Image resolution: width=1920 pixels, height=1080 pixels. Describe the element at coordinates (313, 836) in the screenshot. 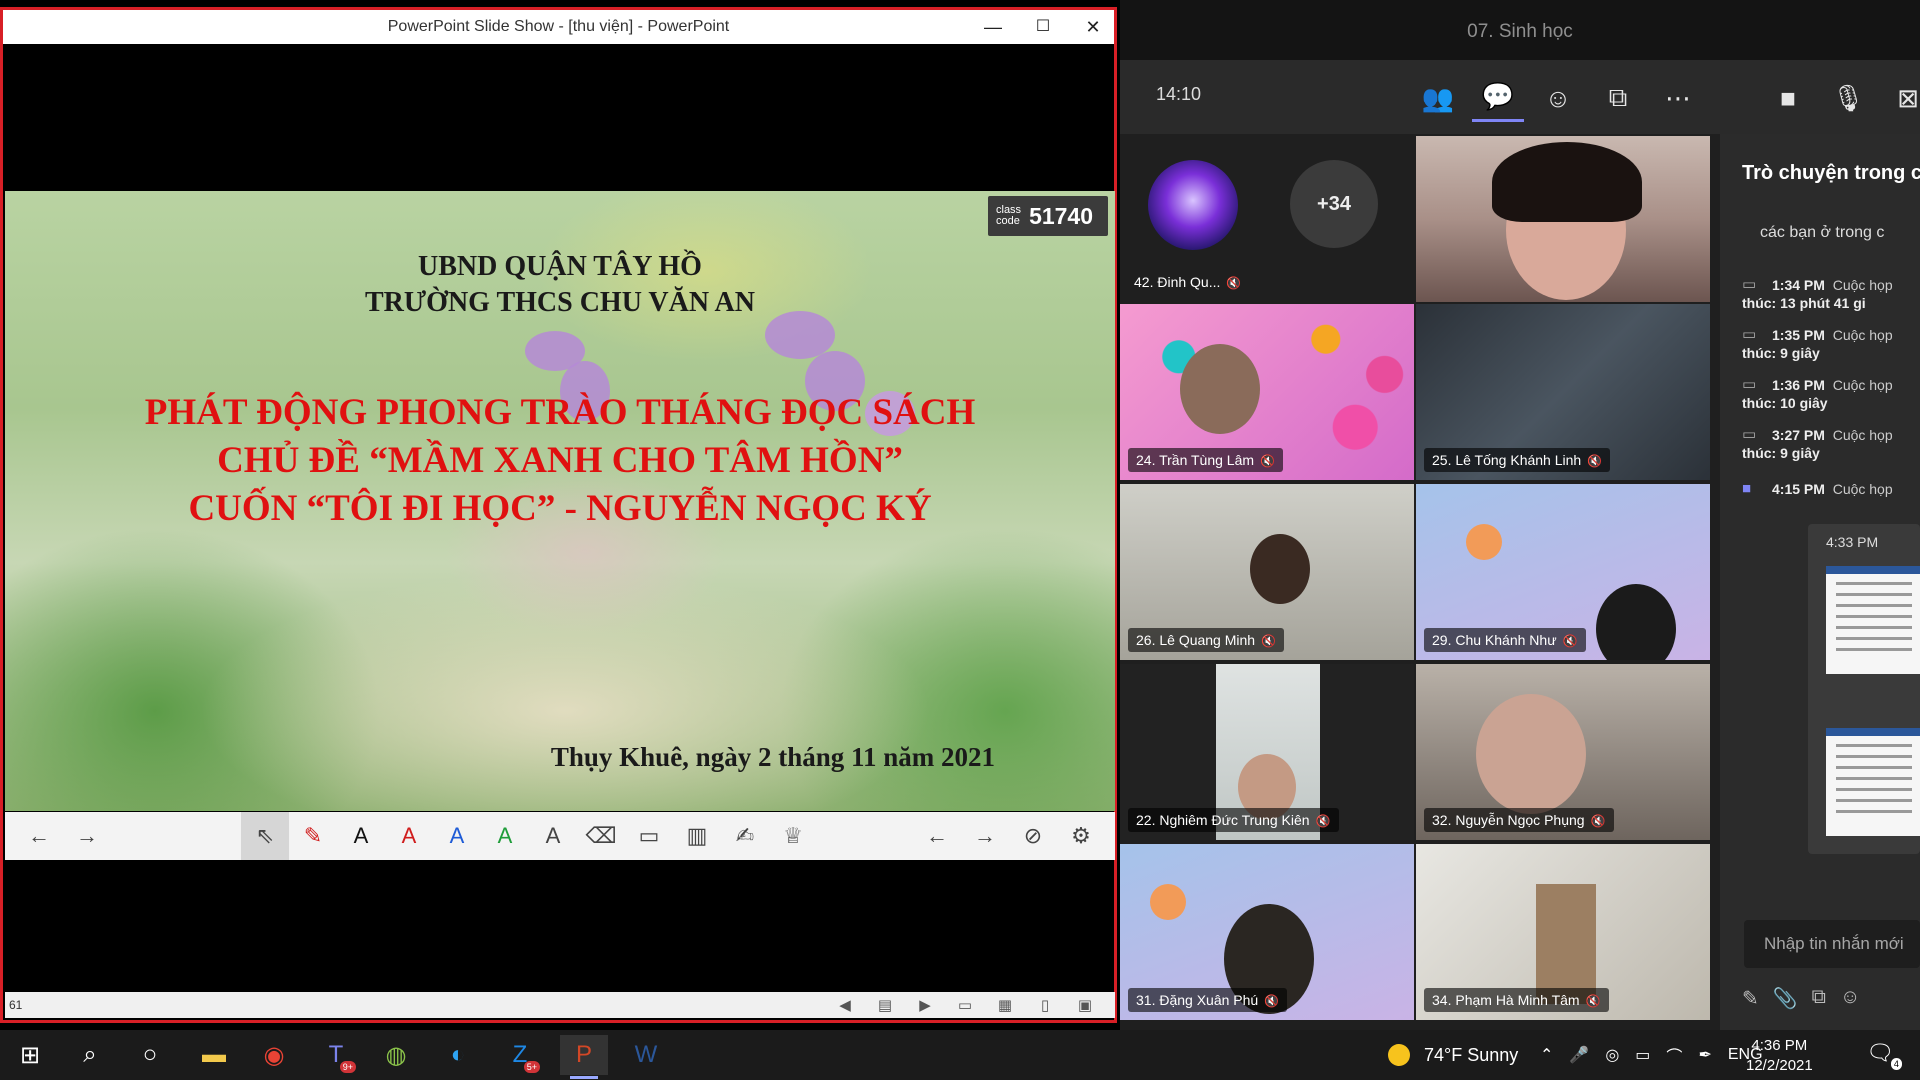

I see `laser-pointer-icon: ✎` at that location.